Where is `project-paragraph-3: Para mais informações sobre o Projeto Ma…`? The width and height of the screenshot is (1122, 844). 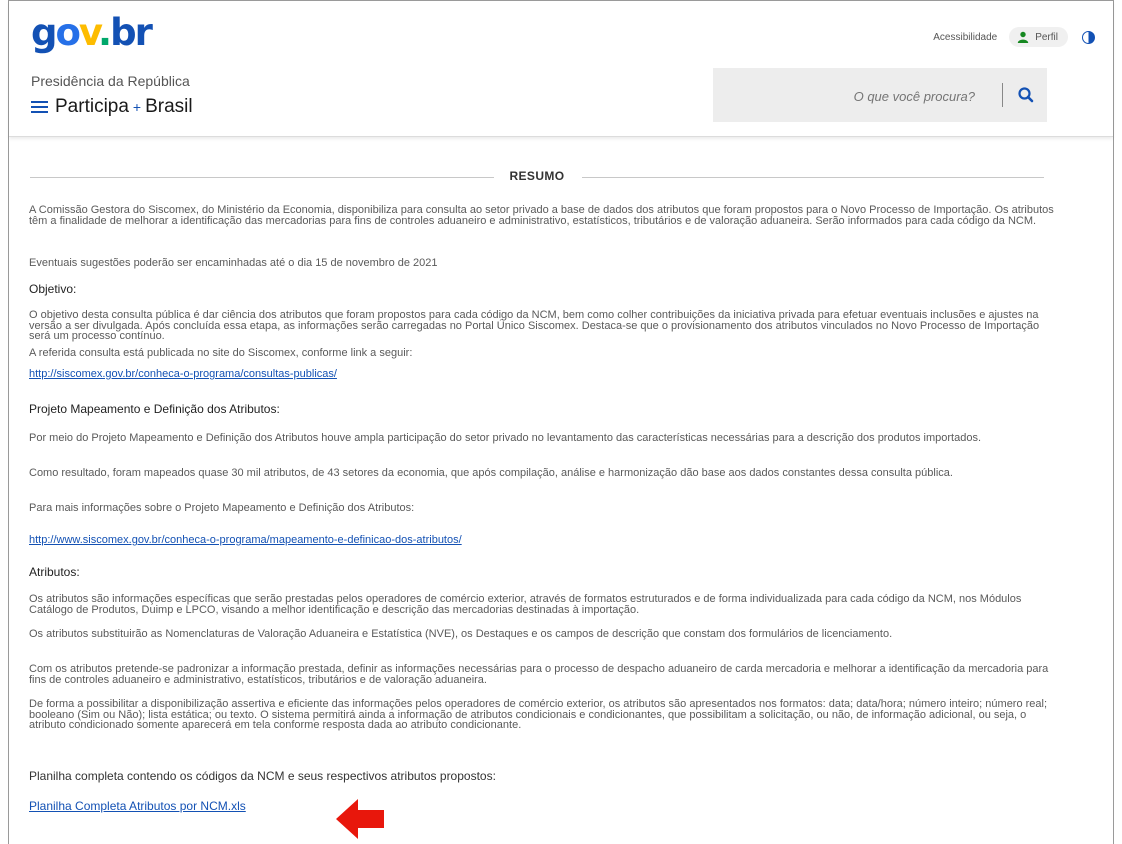 project-paragraph-3: Para mais informações sobre o Projeto Ma… is located at coordinates (222, 508).